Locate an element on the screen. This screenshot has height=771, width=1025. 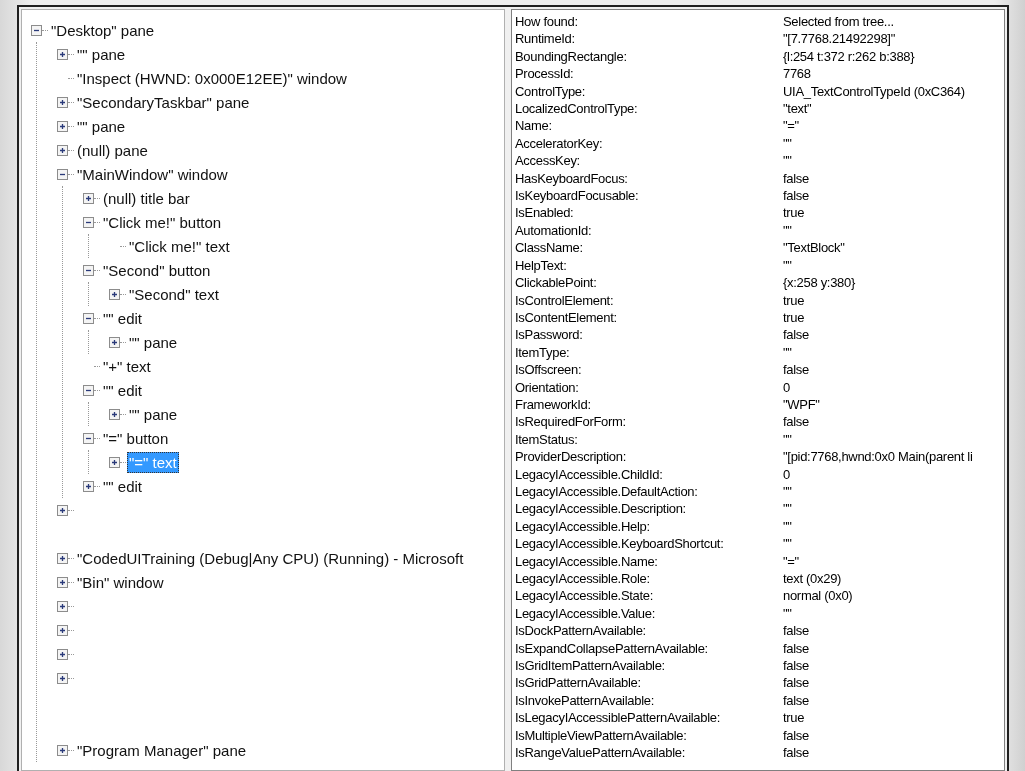
property-name: AutomationId: is located at coordinates (554, 230).